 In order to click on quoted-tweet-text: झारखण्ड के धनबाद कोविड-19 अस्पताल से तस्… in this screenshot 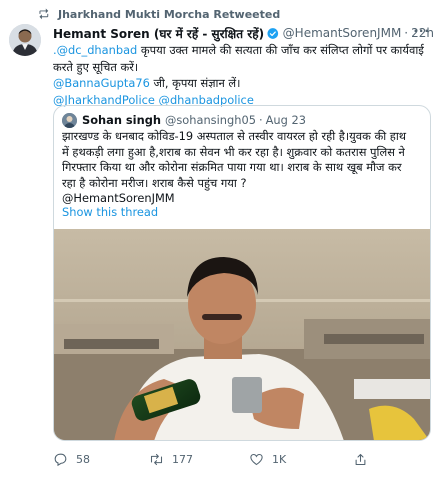, I will do `click(243, 168)`.